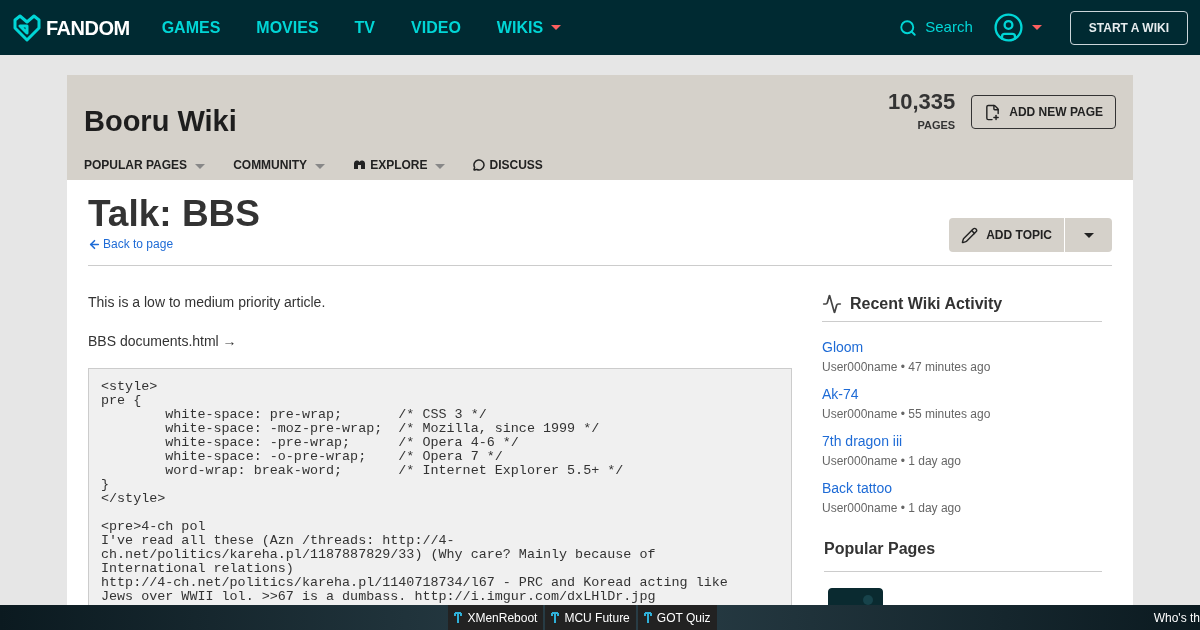 The height and width of the screenshot is (630, 1200). I want to click on add-page-button: ADD NEW PAGE, so click(1043, 112).